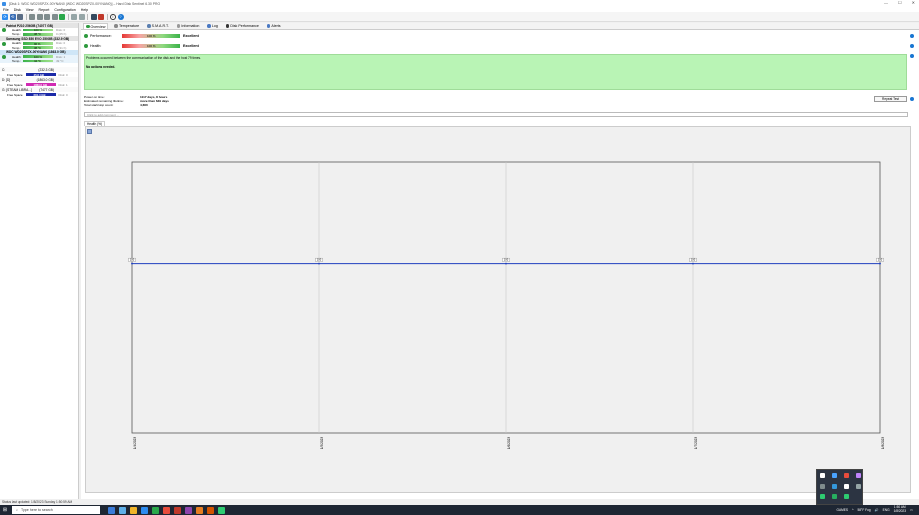 The image size is (919, 515). Describe the element at coordinates (6, 10) in the screenshot. I see `menu-file: File` at that location.